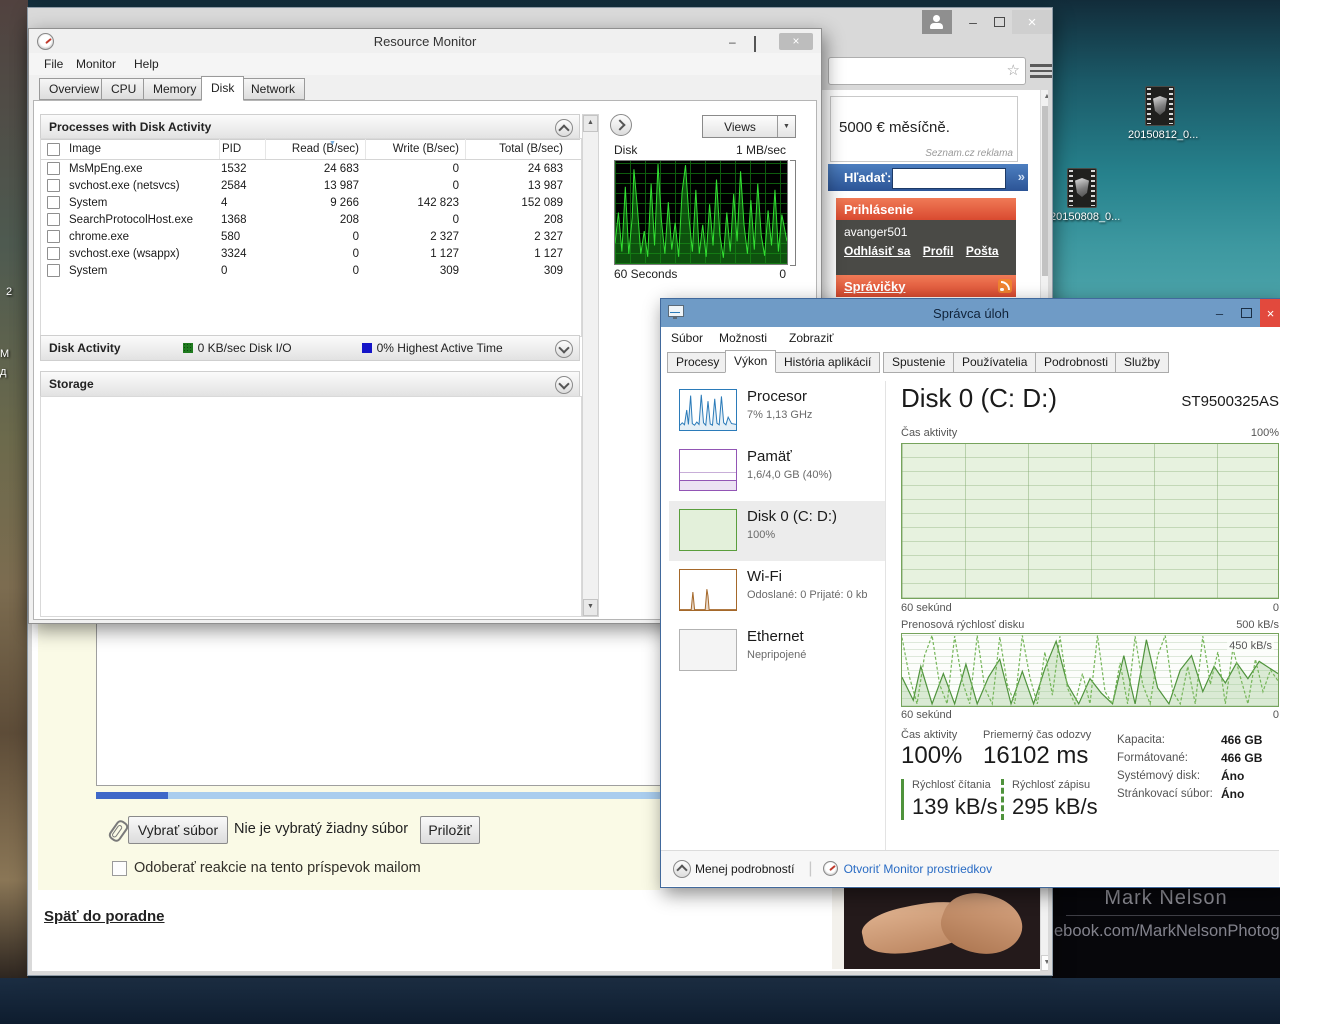 Image resolution: width=1334 pixels, height=1024 pixels. What do you see at coordinates (1032, 22) in the screenshot?
I see `browser-close-button: ×` at bounding box center [1032, 22].